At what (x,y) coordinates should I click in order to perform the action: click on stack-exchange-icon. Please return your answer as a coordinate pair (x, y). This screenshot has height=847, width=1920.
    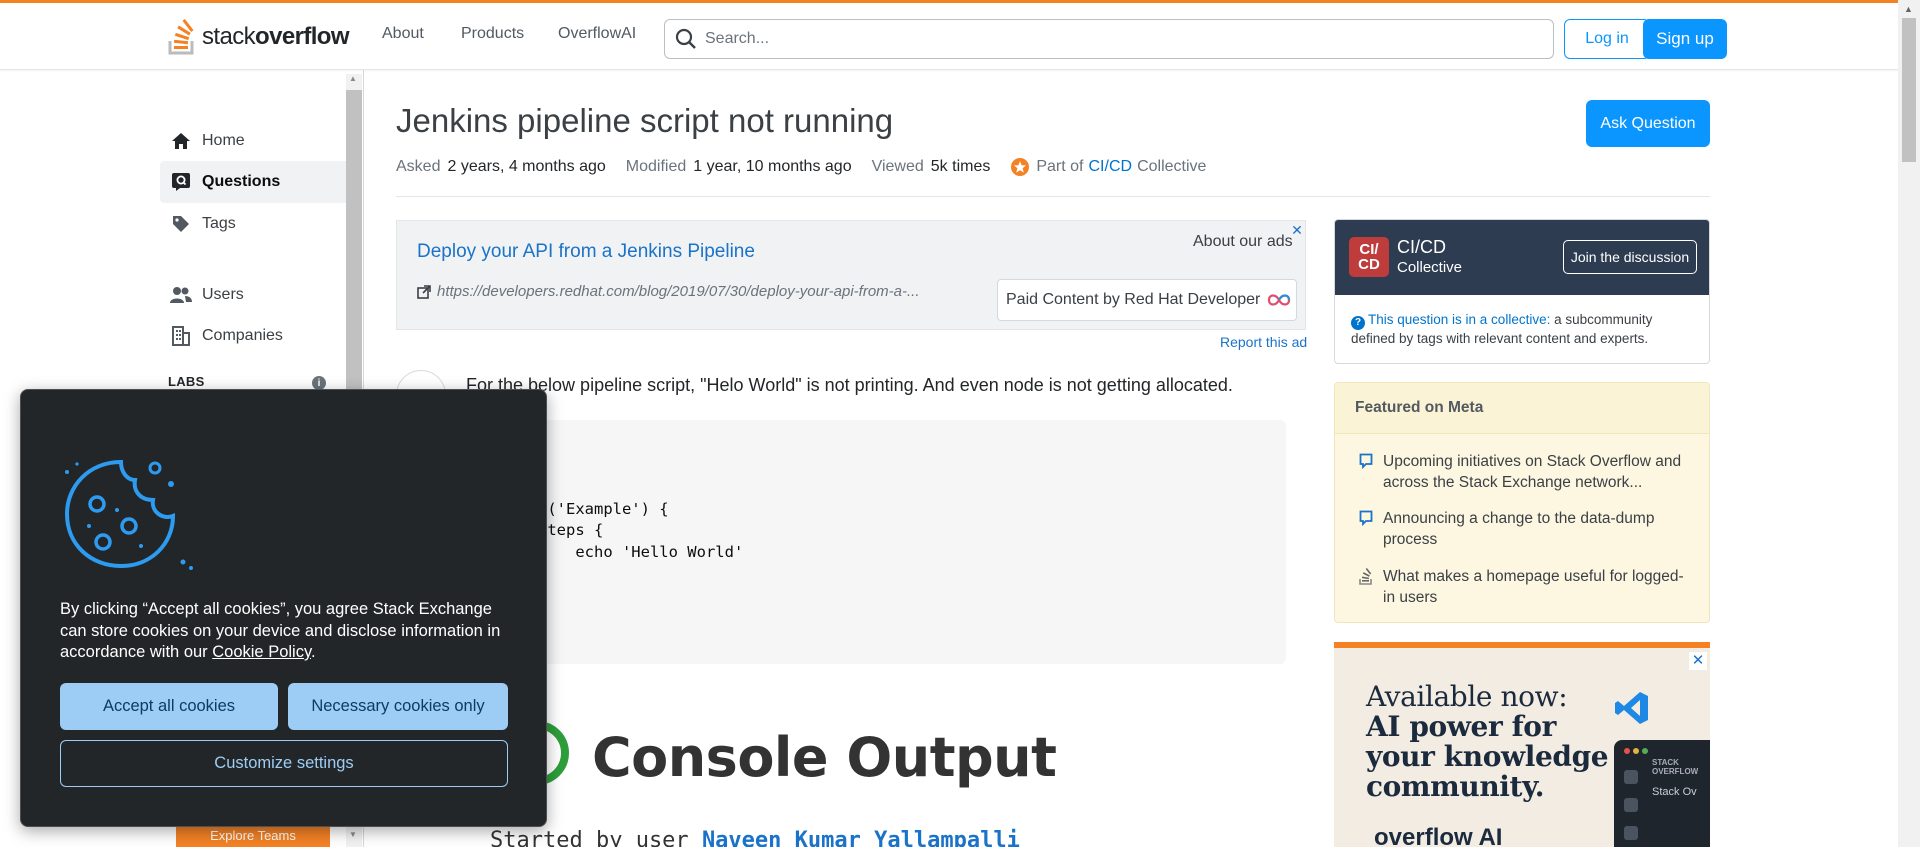
    Looking at the image, I should click on (1365, 576).